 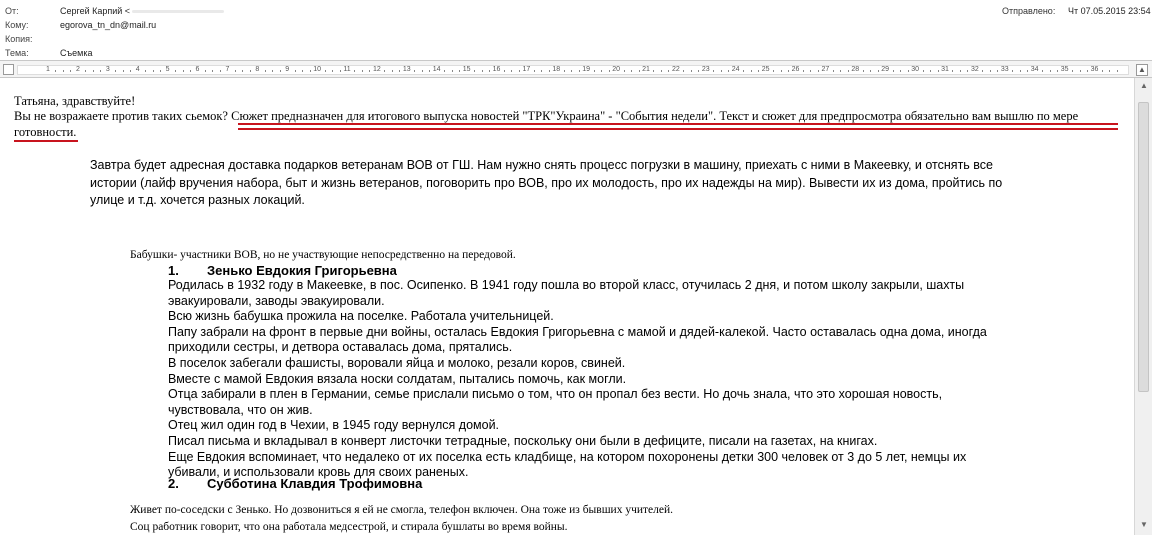 What do you see at coordinates (347, 69) in the screenshot?
I see `ruler-number: 11` at bounding box center [347, 69].